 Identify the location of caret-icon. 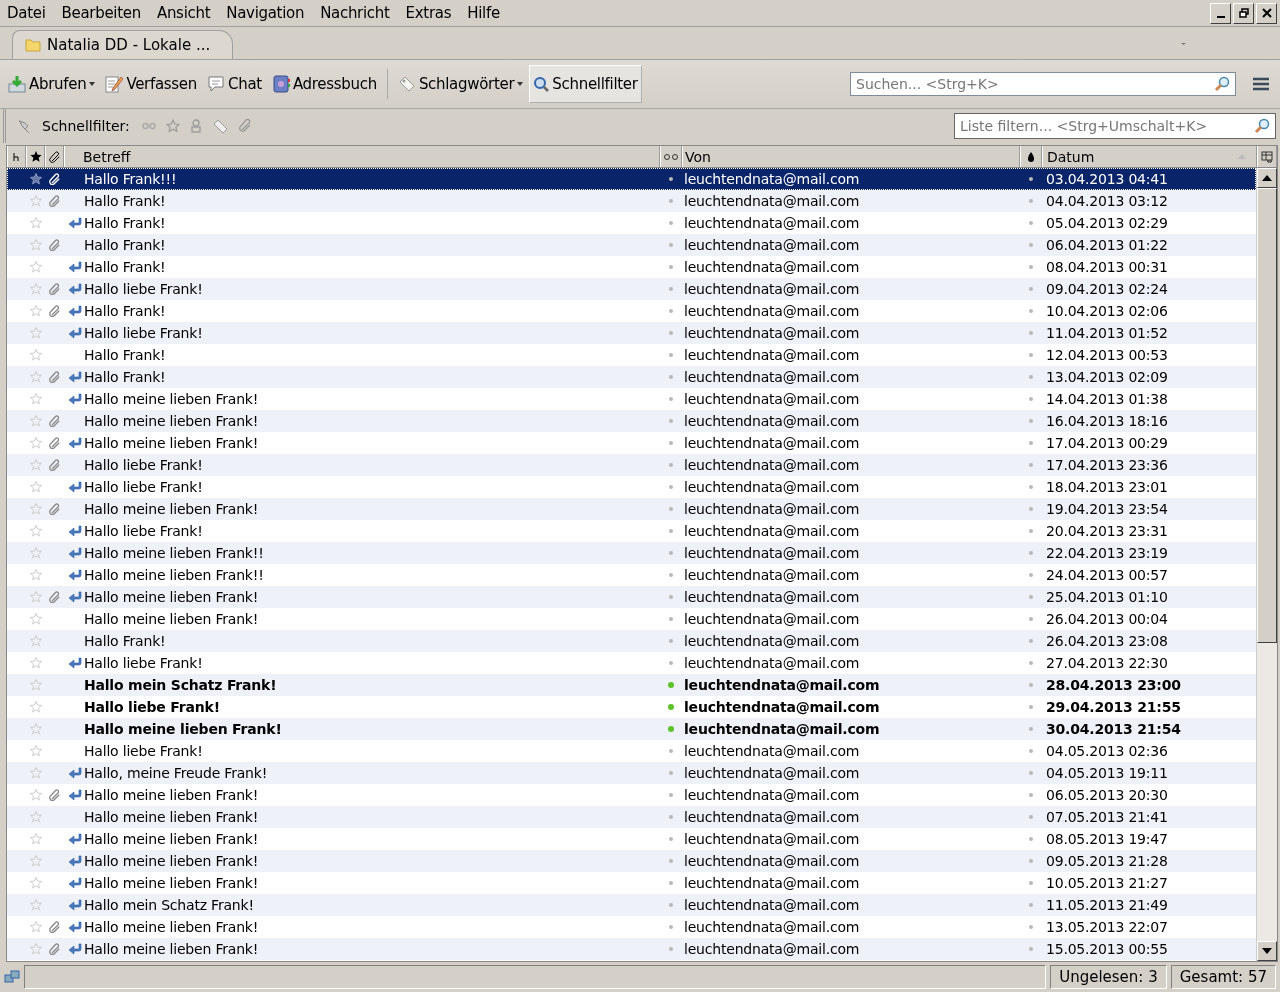
(1184, 44).